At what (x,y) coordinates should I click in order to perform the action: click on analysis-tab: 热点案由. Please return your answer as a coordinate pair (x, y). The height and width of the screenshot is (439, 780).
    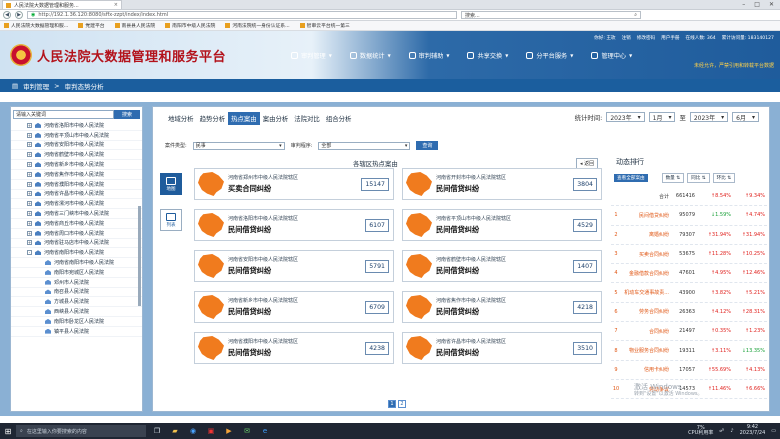
    Looking at the image, I should click on (244, 118).